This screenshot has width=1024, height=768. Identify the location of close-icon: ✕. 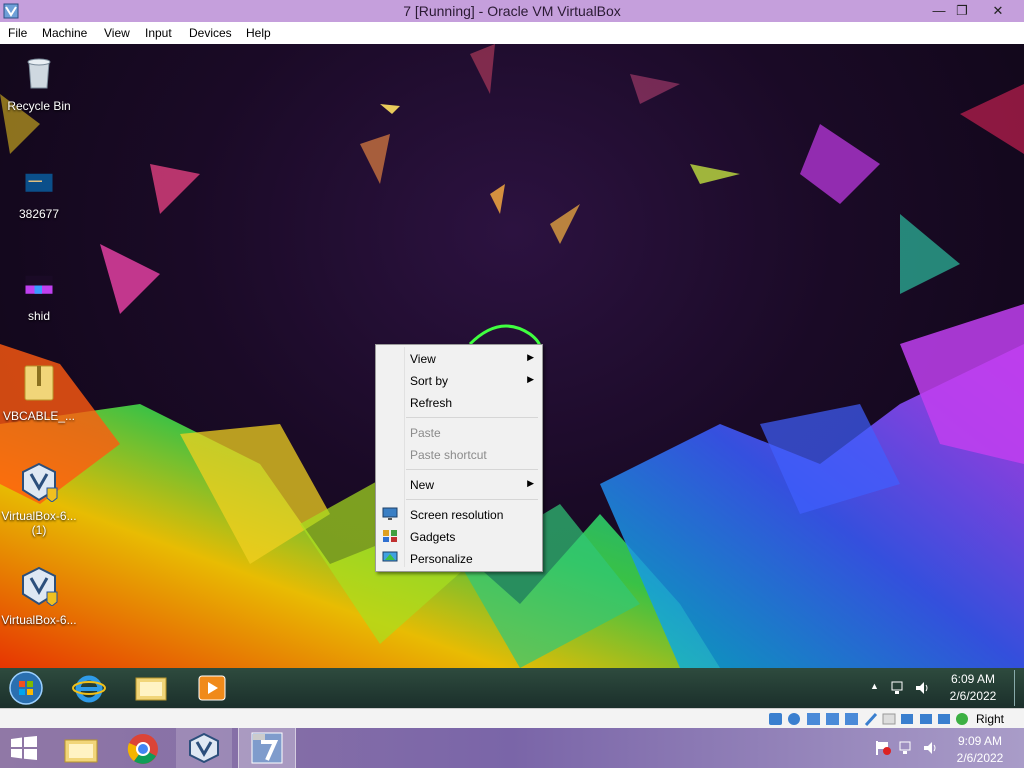
(998, 10).